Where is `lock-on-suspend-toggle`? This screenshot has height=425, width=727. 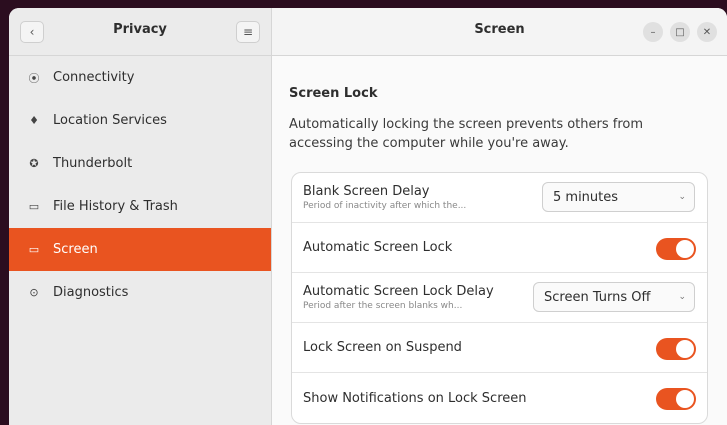
lock-on-suspend-toggle is located at coordinates (676, 349).